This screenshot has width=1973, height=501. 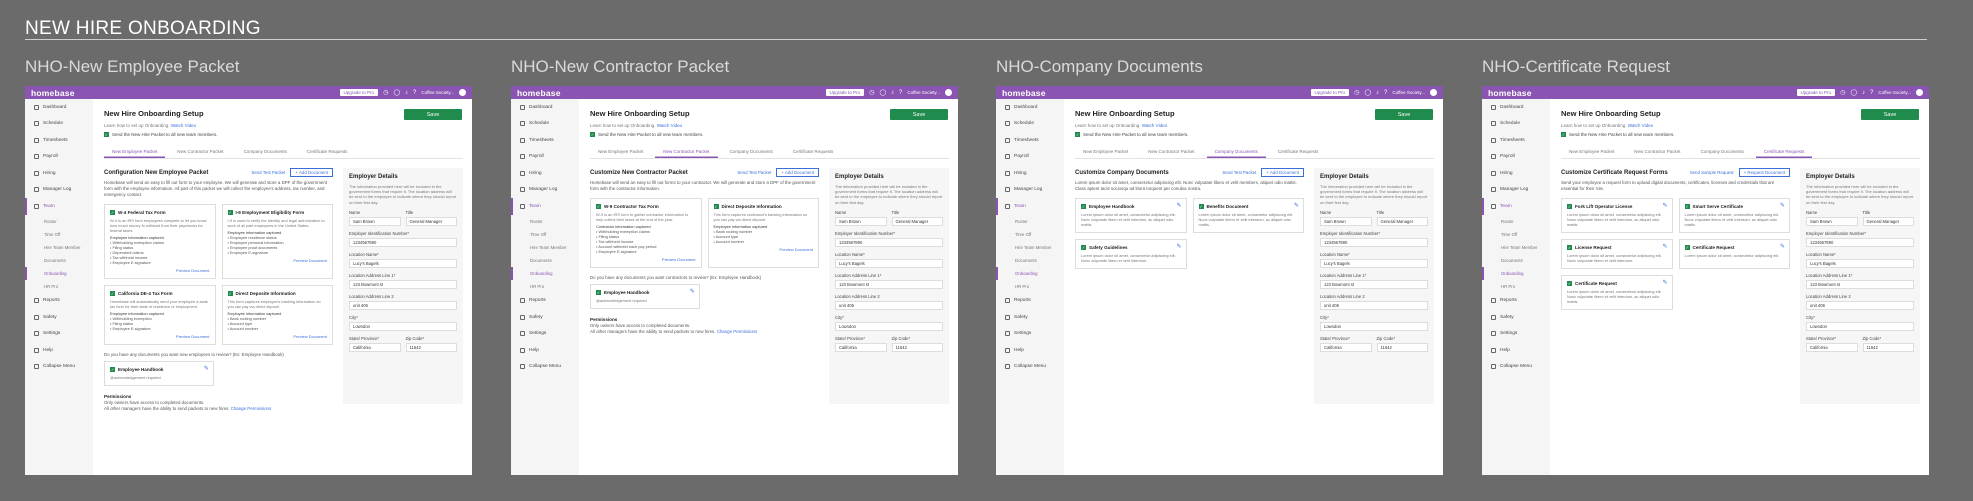 What do you see at coordinates (59, 260) in the screenshot?
I see `sidebar-item: Documents` at bounding box center [59, 260].